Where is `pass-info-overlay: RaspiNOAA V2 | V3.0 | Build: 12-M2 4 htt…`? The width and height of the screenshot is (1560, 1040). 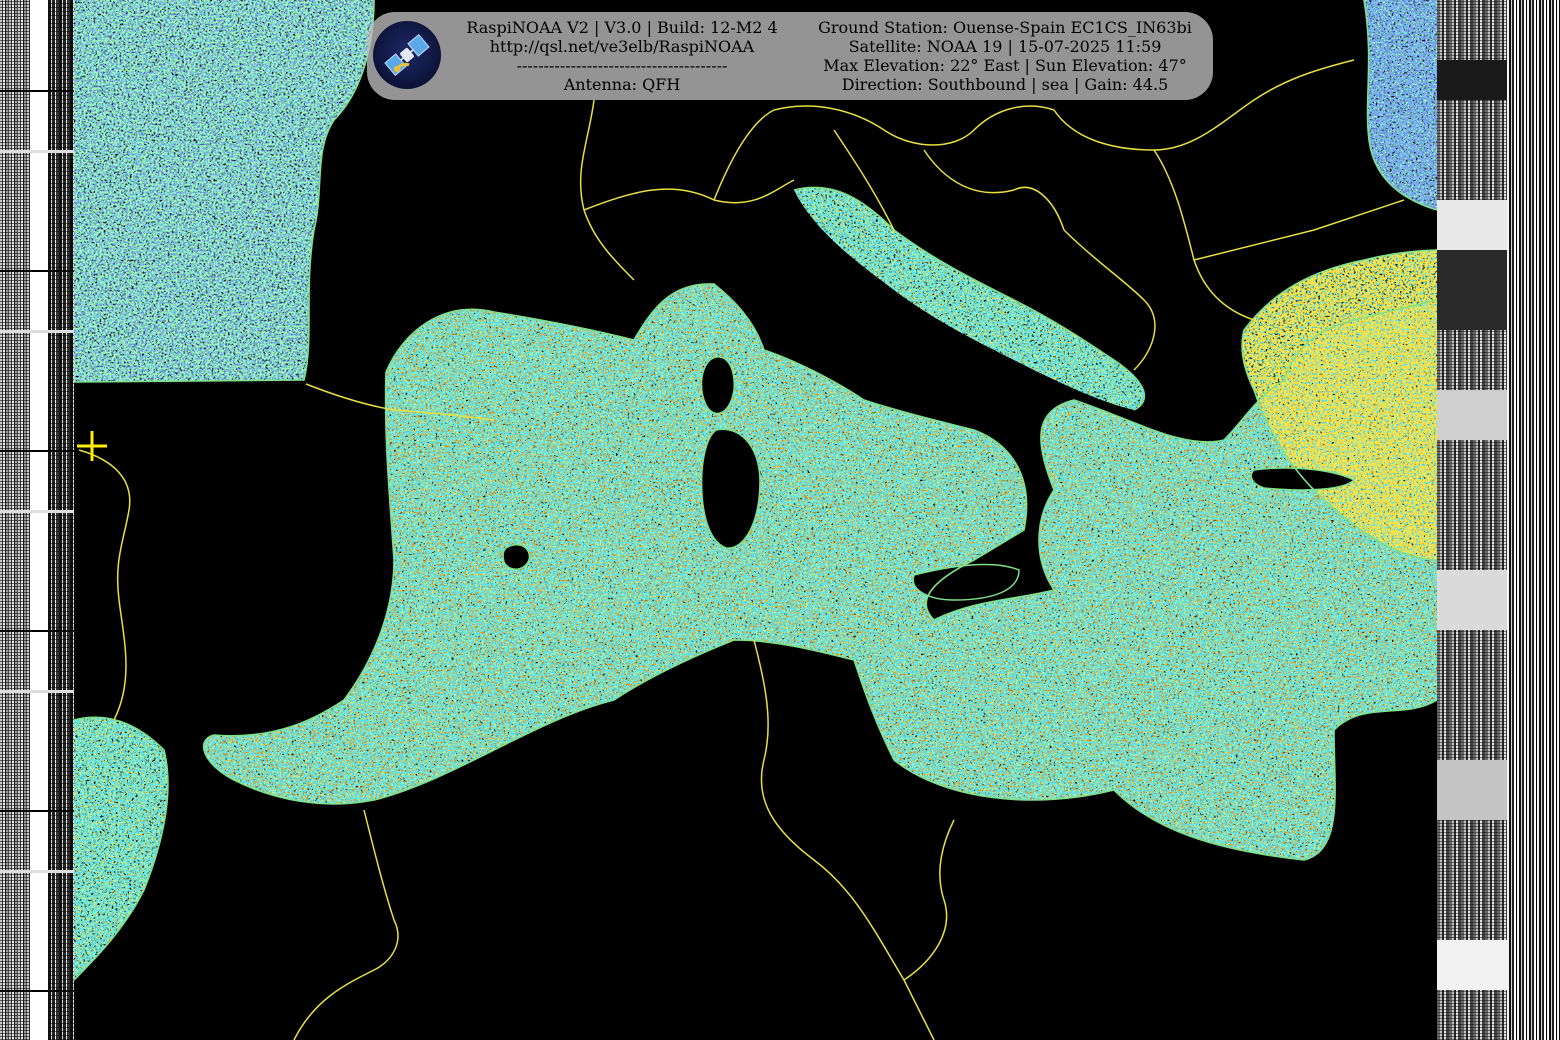 pass-info-overlay: RaspiNOAA V2 | V3.0 | Build: 12-M2 4 htt… is located at coordinates (790, 56).